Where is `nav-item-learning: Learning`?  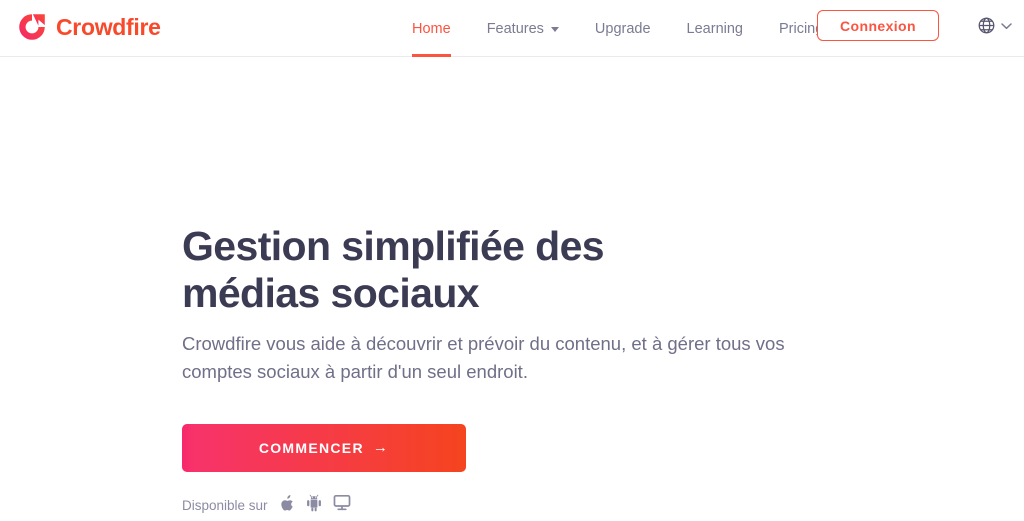
nav-item-learning: Learning is located at coordinates (715, 28).